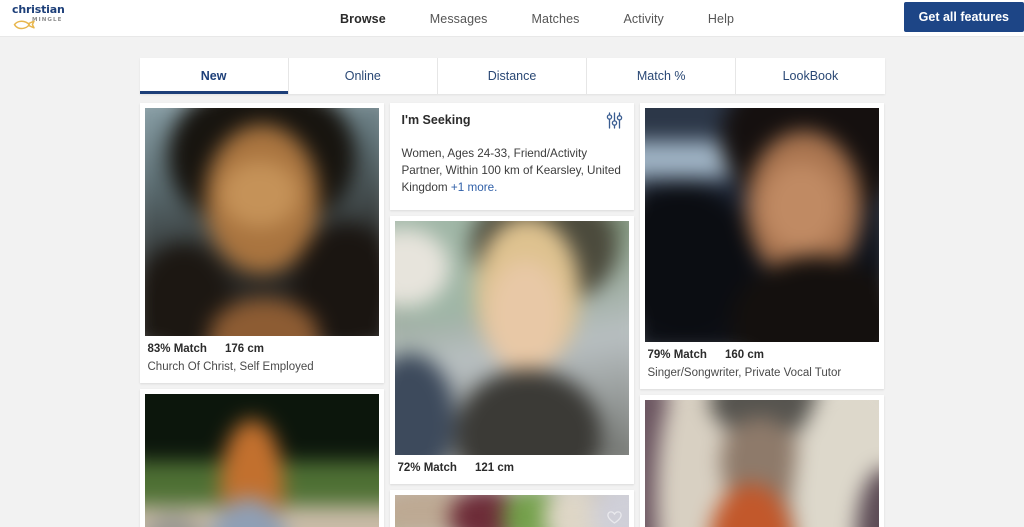 This screenshot has height=527, width=1024. Describe the element at coordinates (744, 355) in the screenshot. I see `profile-height: 160 cm` at that location.